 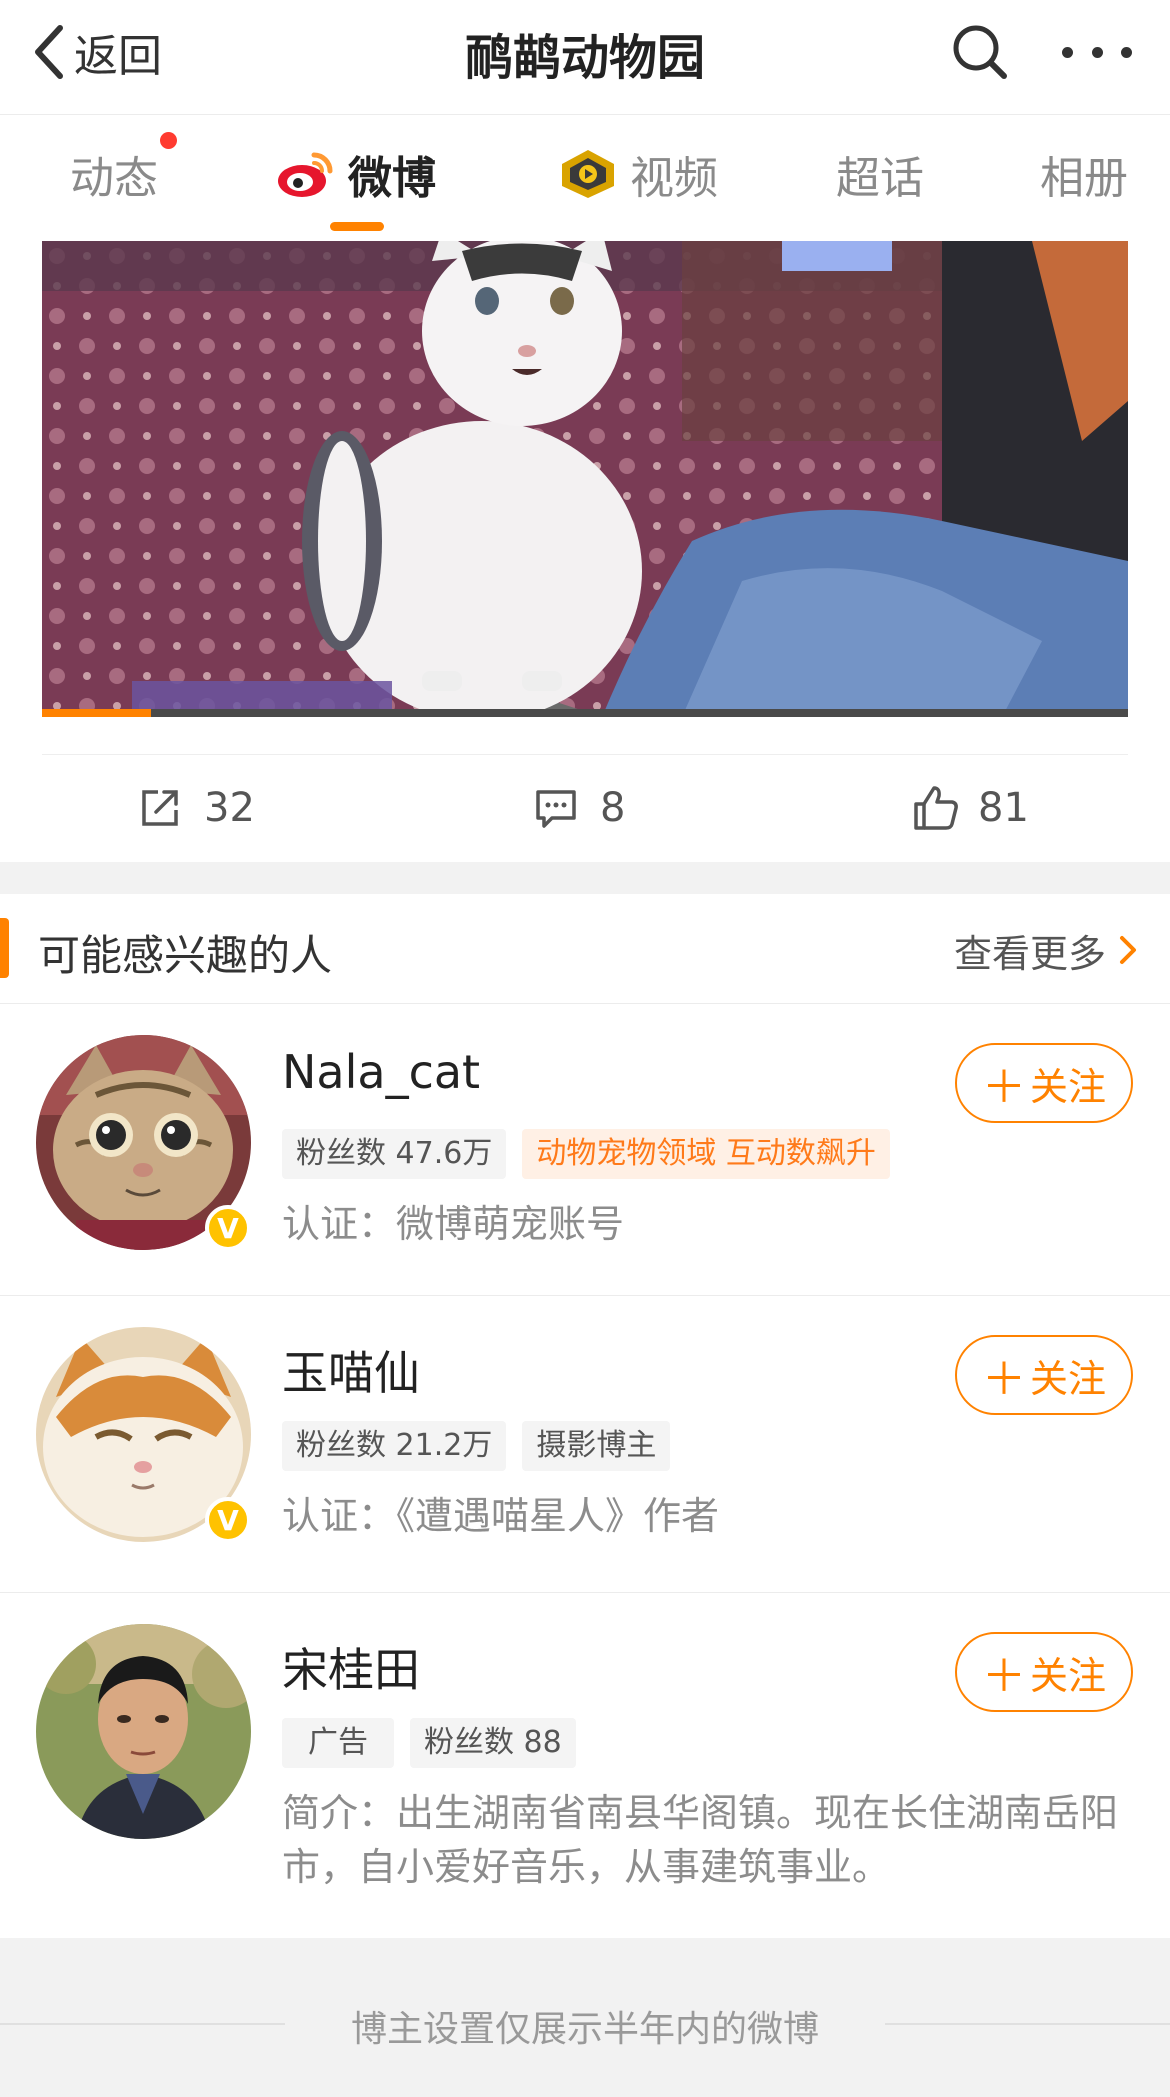 I want to click on user-verification: 认证：微博萌宠账号, so click(x=453, y=1224).